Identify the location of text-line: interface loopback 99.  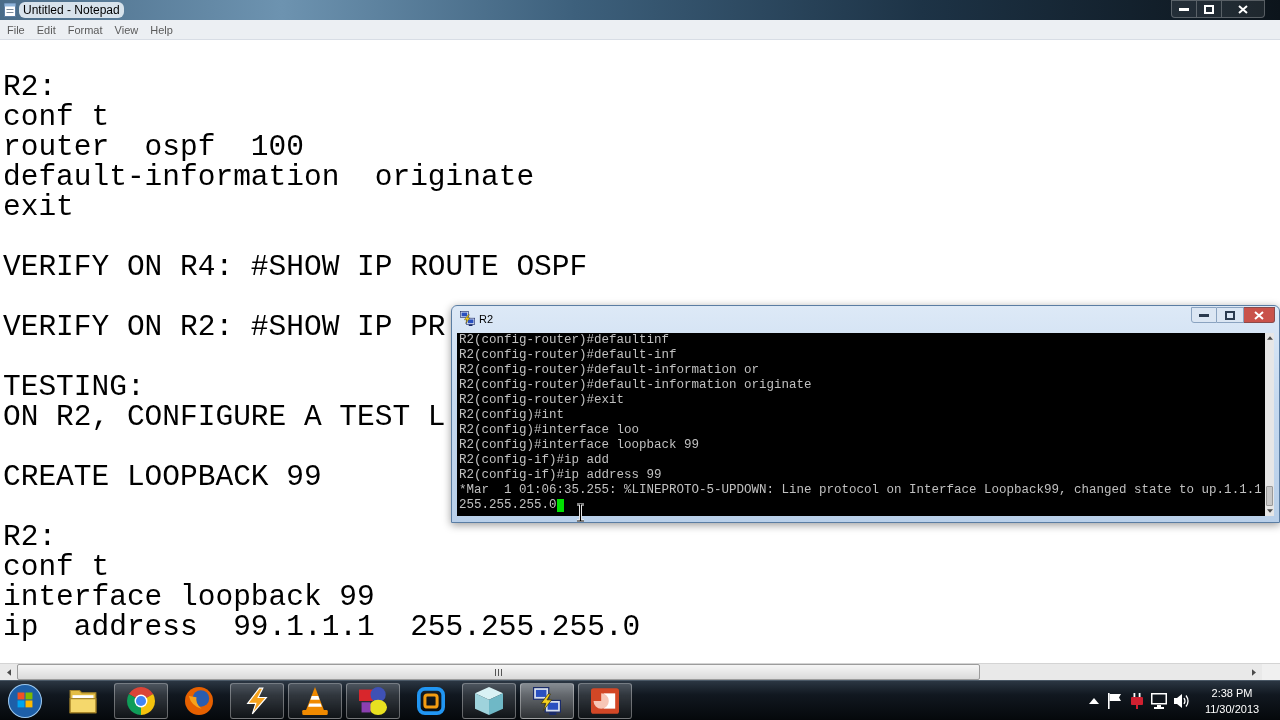
(189, 597).